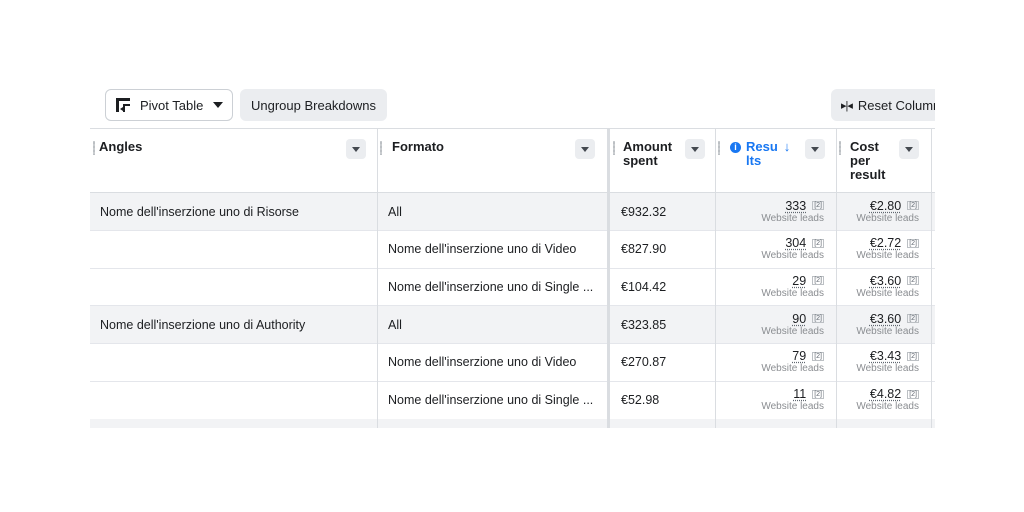 The width and height of the screenshot is (1024, 512). I want to click on ungroup-breakdowns-button: Ungroup Breakdowns, so click(313, 105).